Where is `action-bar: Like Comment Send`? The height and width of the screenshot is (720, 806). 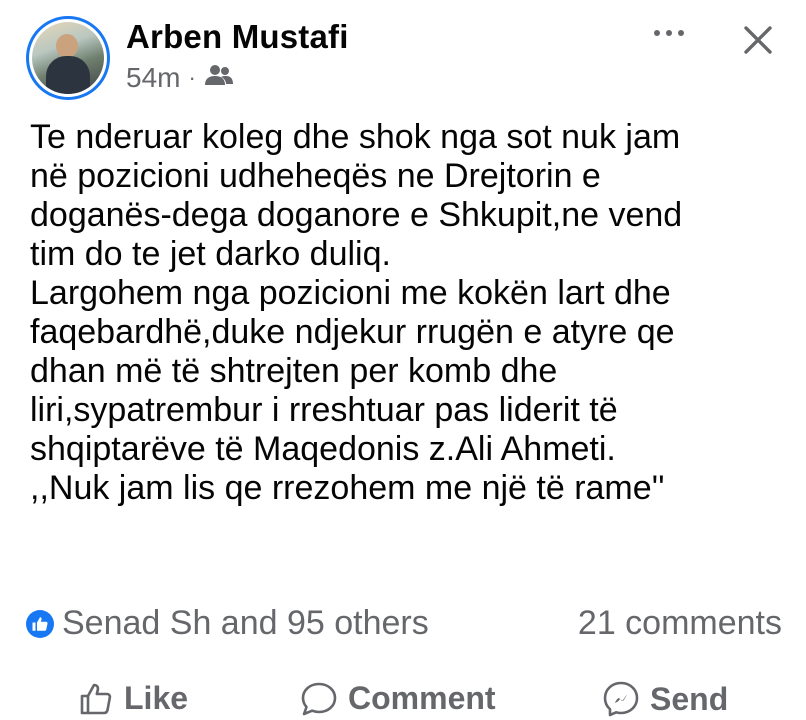
action-bar: Like Comment Send is located at coordinates (403, 695).